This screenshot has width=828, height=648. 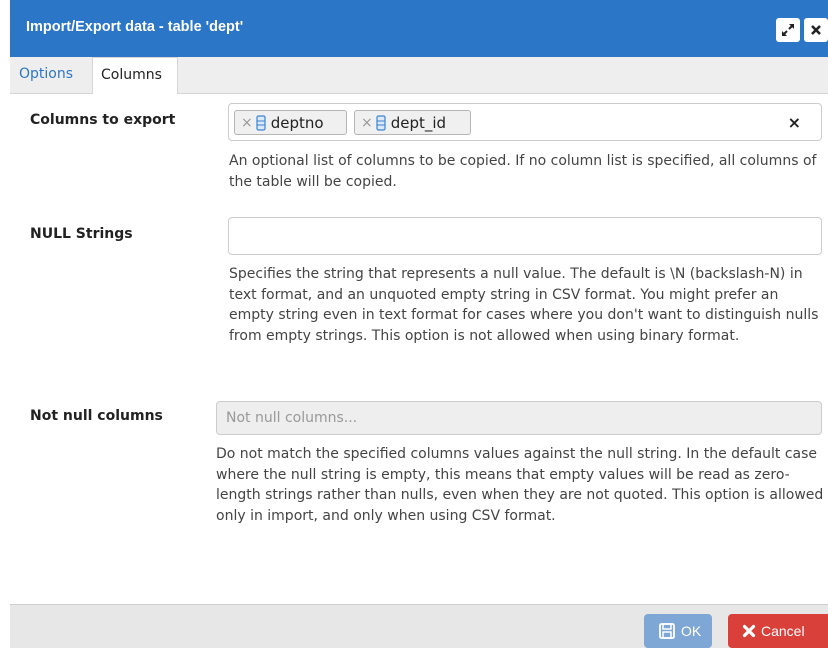 What do you see at coordinates (103, 120) in the screenshot?
I see `columns-to-export-label: Columns to export` at bounding box center [103, 120].